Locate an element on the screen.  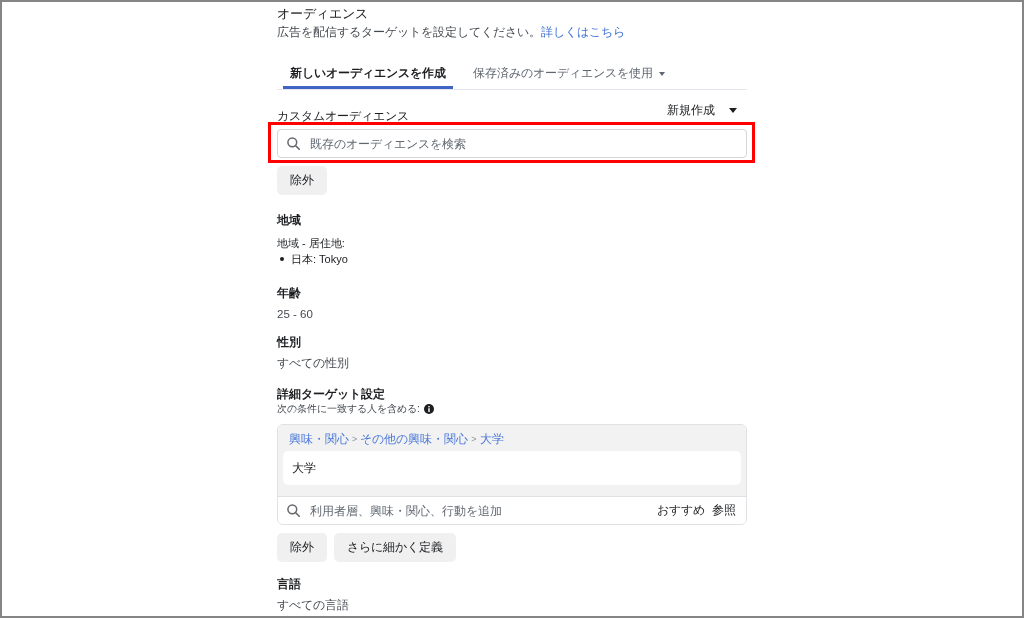
search-field: 利用者層、興味・関心、行動を追加 おすすめ 参照 is located at coordinates (512, 510).